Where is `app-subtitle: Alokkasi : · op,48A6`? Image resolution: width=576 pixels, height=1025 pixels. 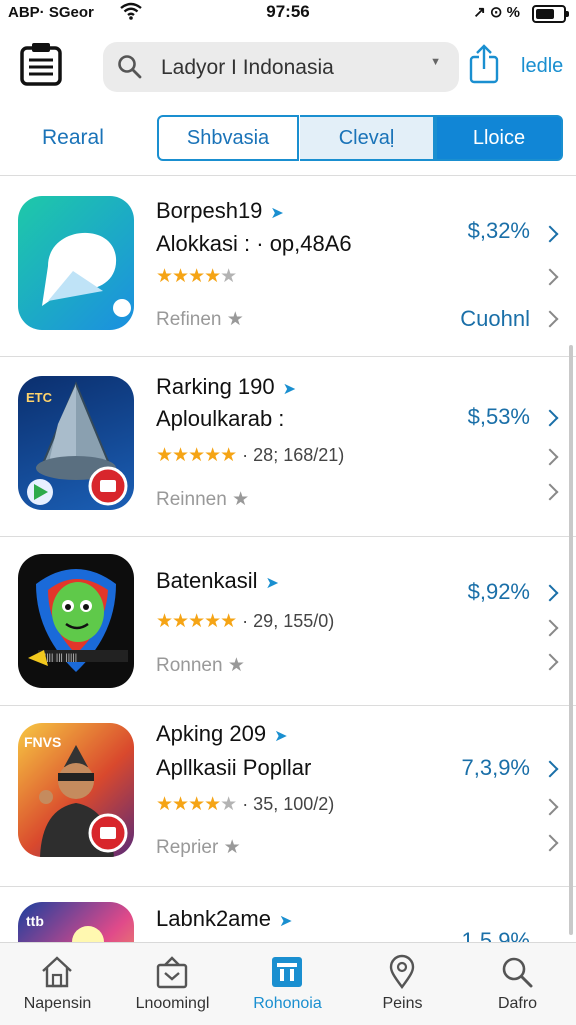
app-subtitle: Alokkasi : · op,48A6 is located at coordinates (254, 243).